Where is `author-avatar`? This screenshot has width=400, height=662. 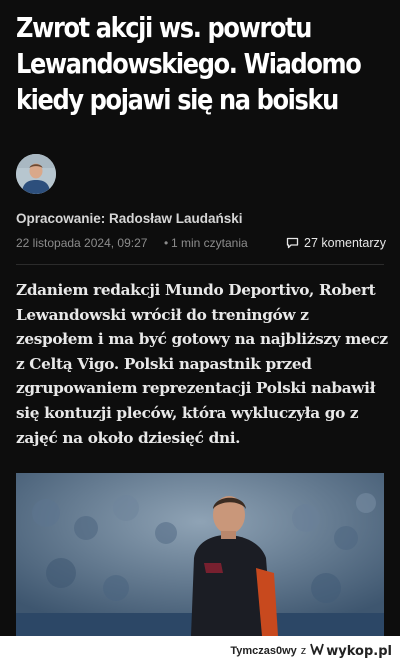
author-avatar is located at coordinates (36, 174).